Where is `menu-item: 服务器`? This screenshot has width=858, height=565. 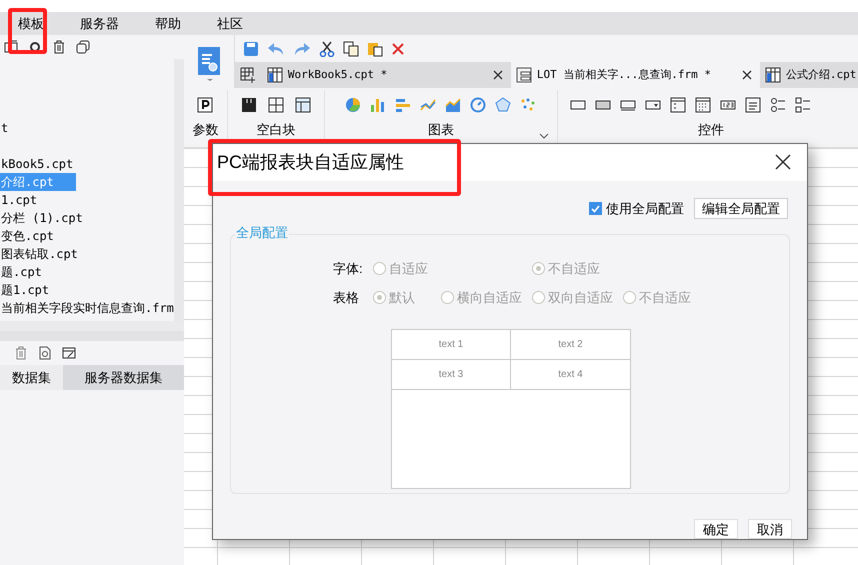 menu-item: 服务器 is located at coordinates (99, 23).